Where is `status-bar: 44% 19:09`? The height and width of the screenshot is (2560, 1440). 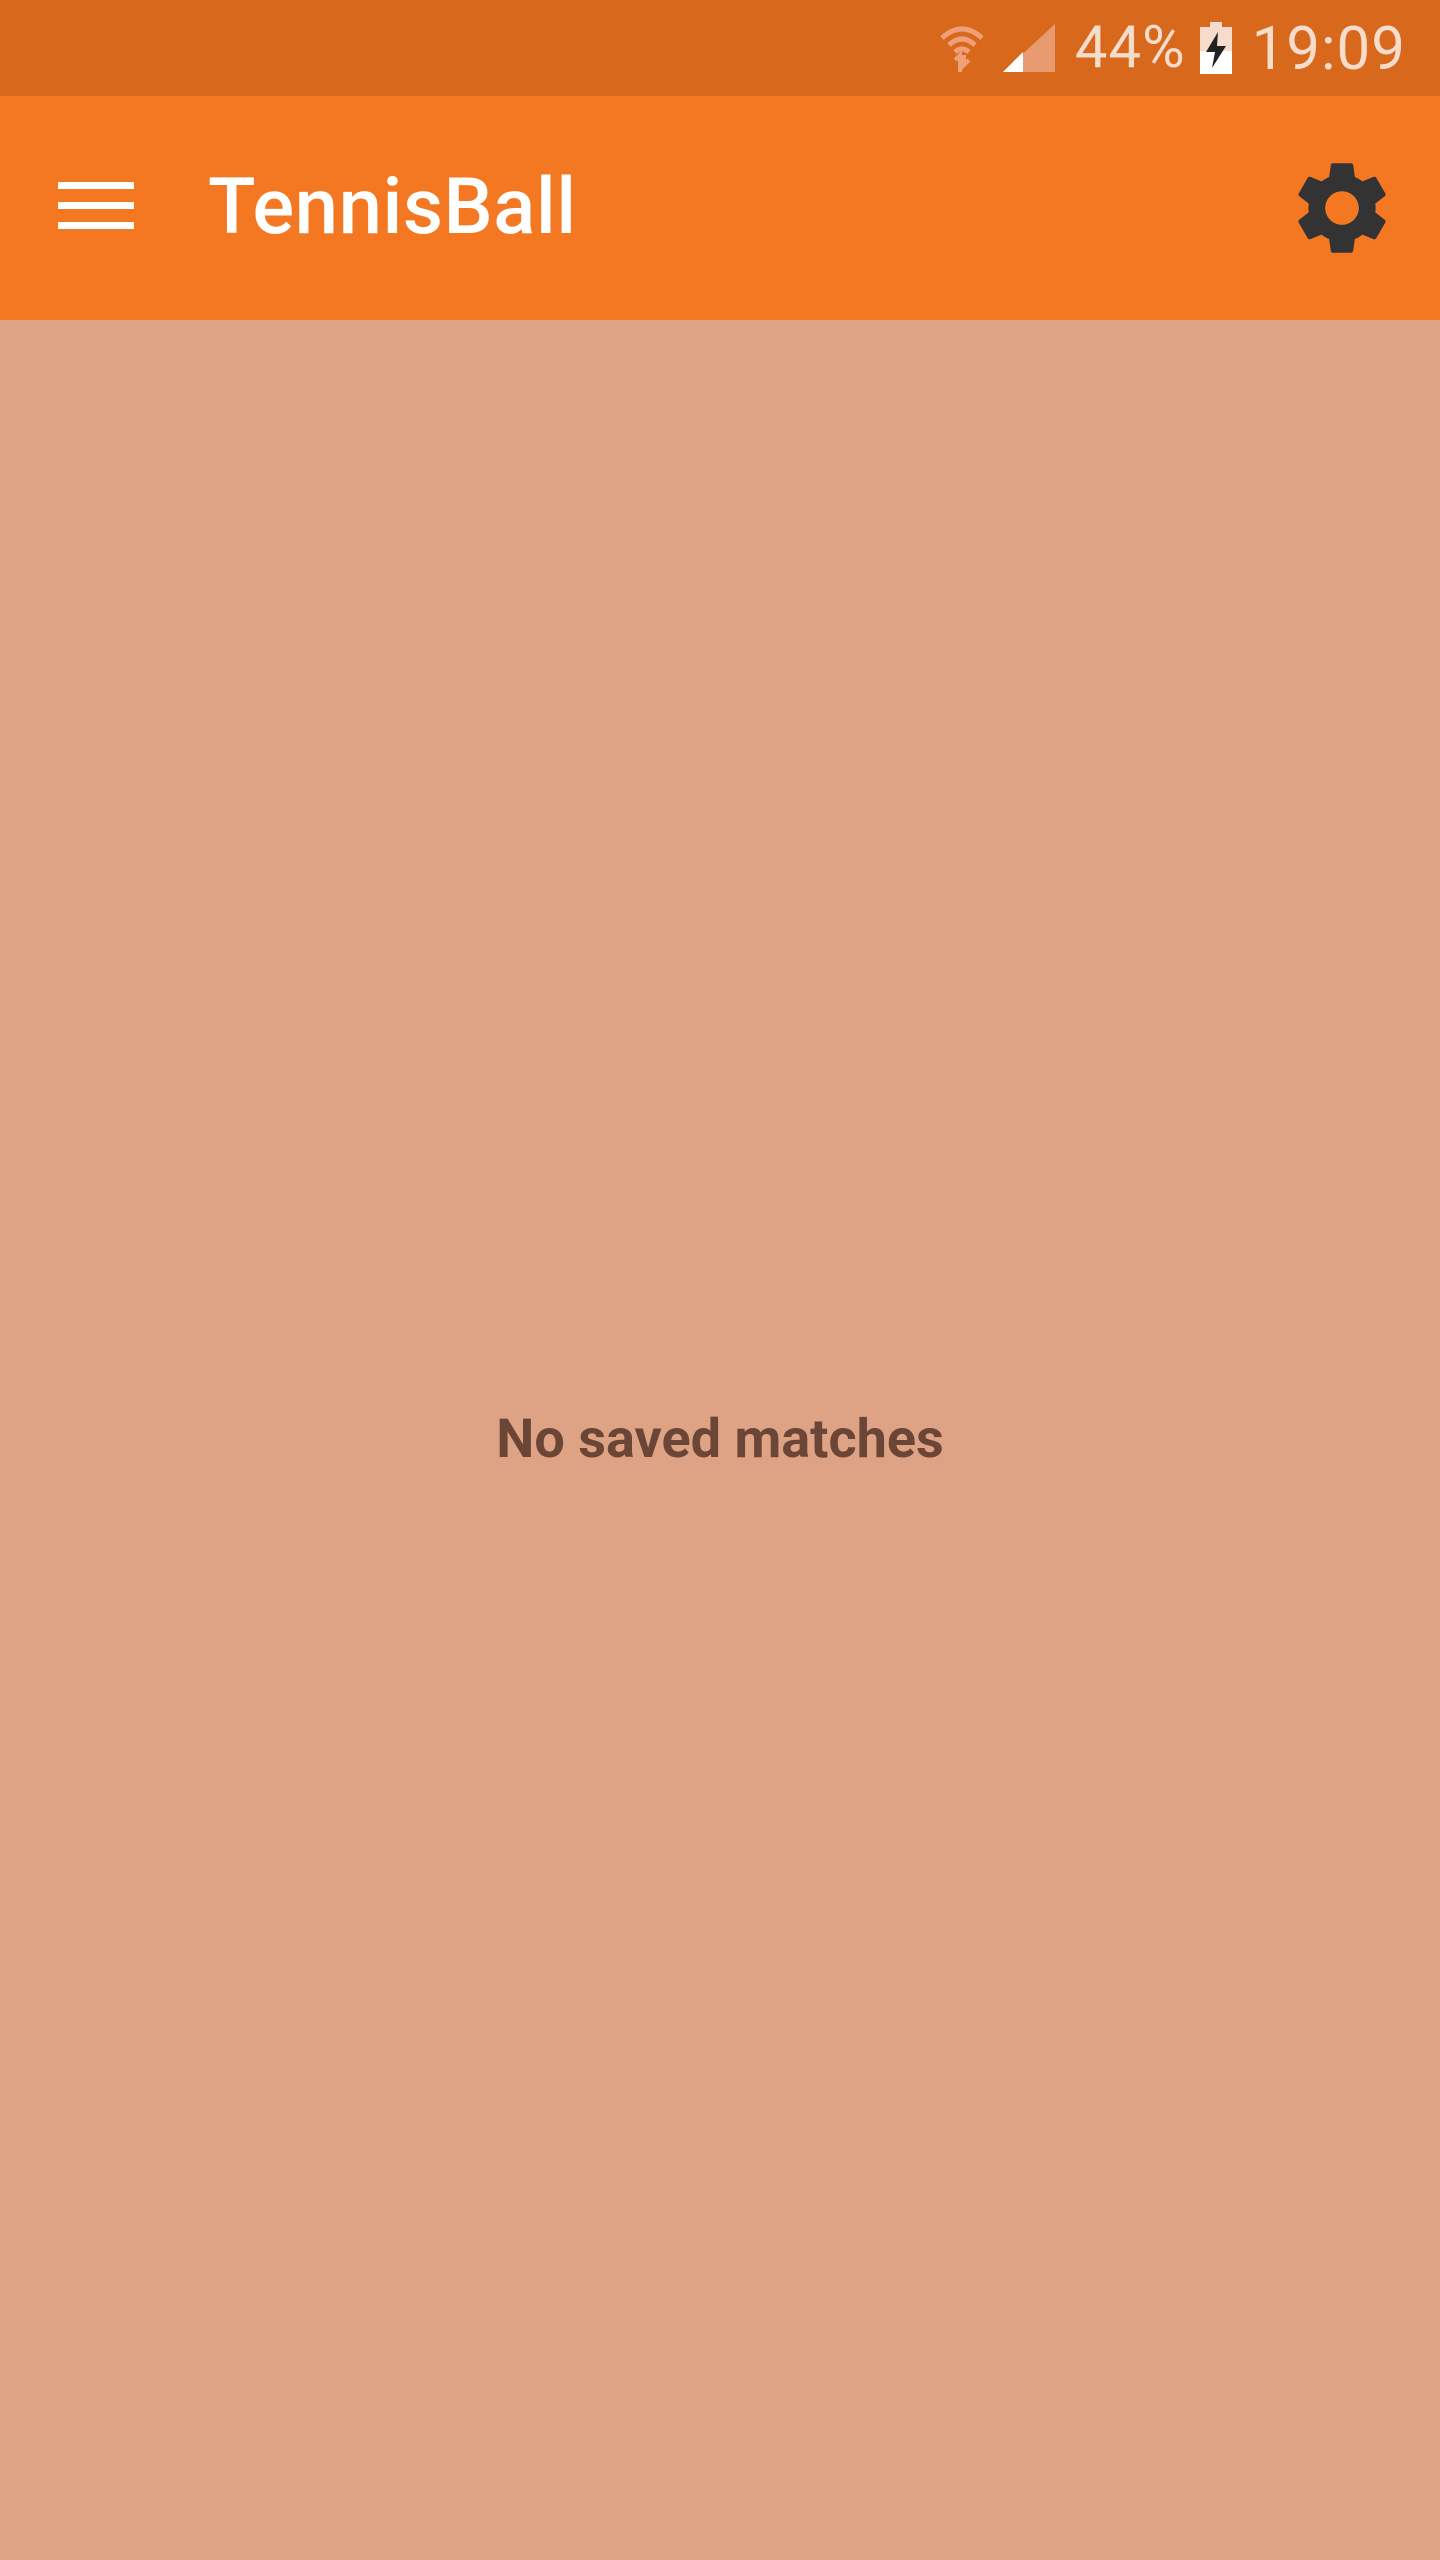 status-bar: 44% 19:09 is located at coordinates (720, 48).